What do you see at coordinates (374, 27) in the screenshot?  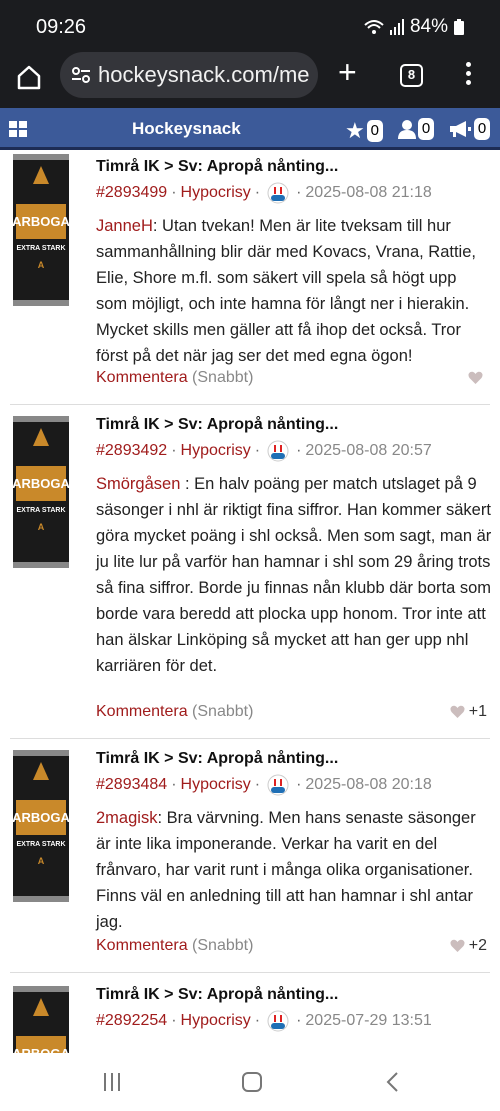 I see `wifi-icon` at bounding box center [374, 27].